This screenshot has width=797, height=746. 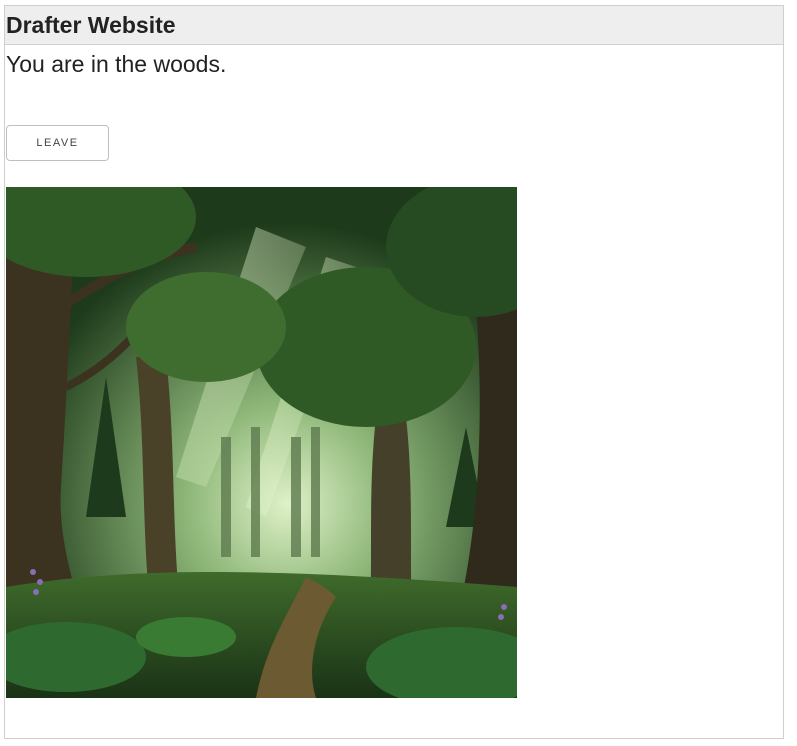 I want to click on site-header: Drafter Website, so click(x=394, y=25).